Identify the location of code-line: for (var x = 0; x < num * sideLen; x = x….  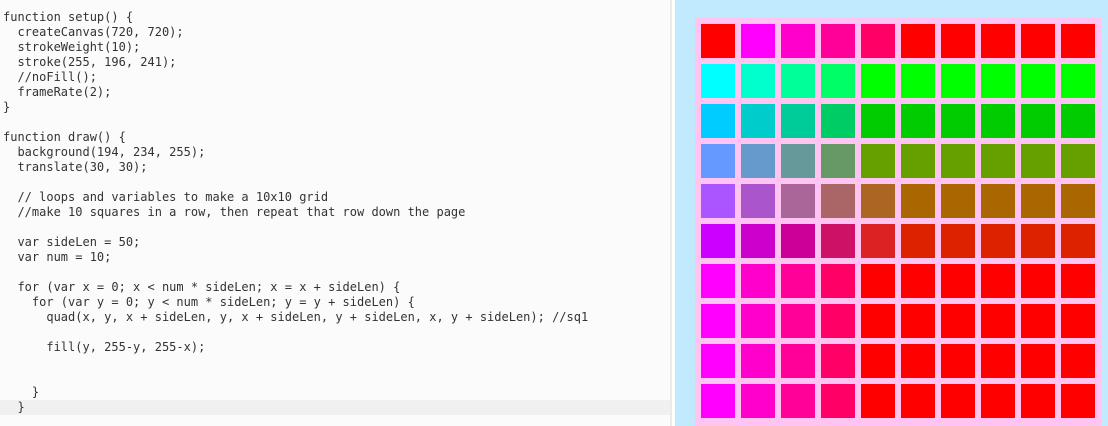
(336, 287).